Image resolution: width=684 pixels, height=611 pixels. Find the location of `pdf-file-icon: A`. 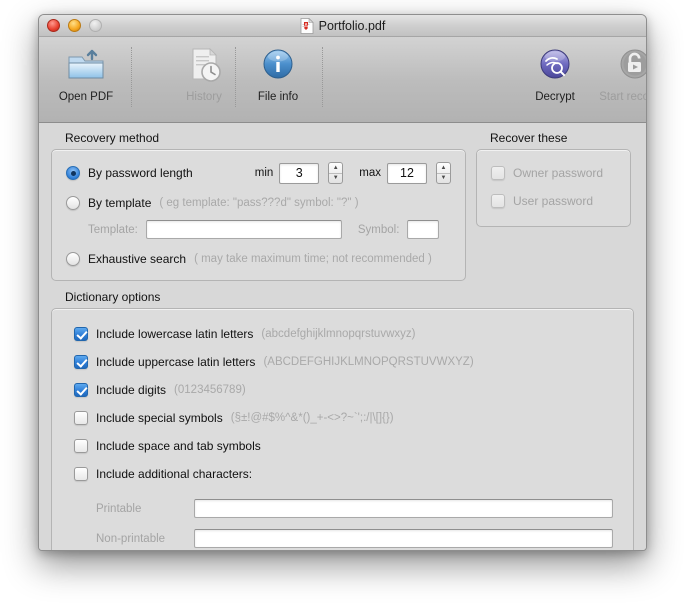

pdf-file-icon: A is located at coordinates (307, 26).